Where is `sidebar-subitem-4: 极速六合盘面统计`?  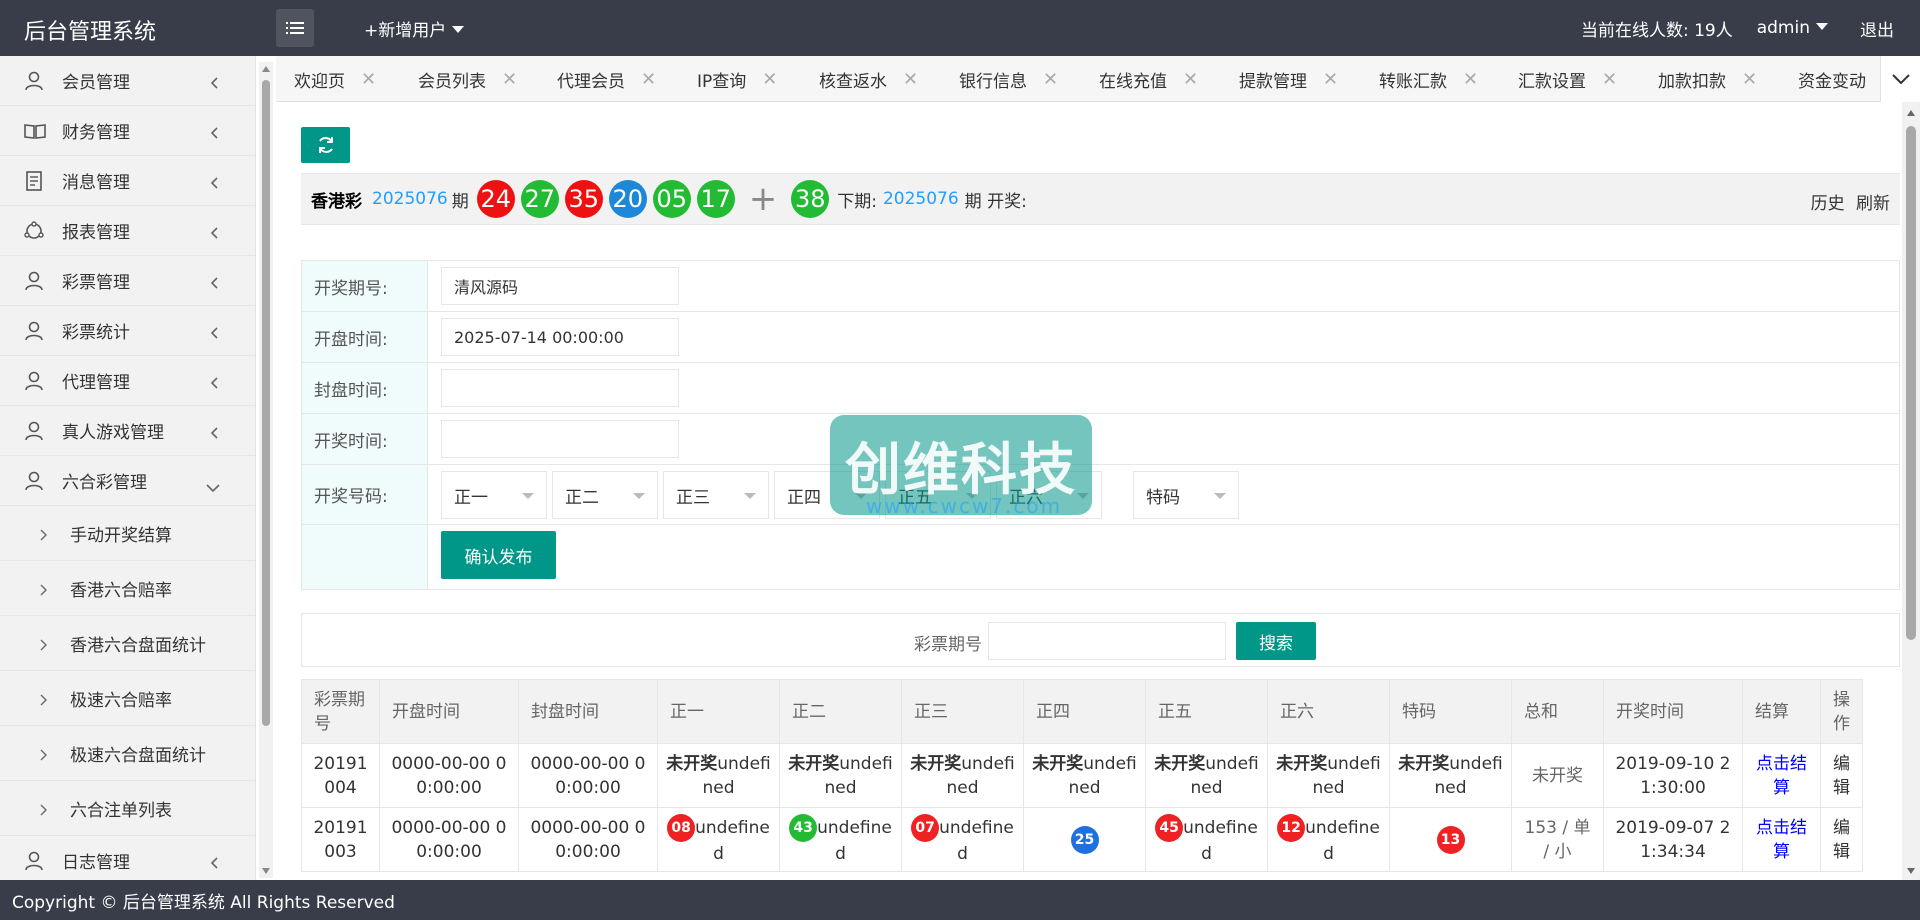 sidebar-subitem-4: 极速六合盘面统计 is located at coordinates (127, 753).